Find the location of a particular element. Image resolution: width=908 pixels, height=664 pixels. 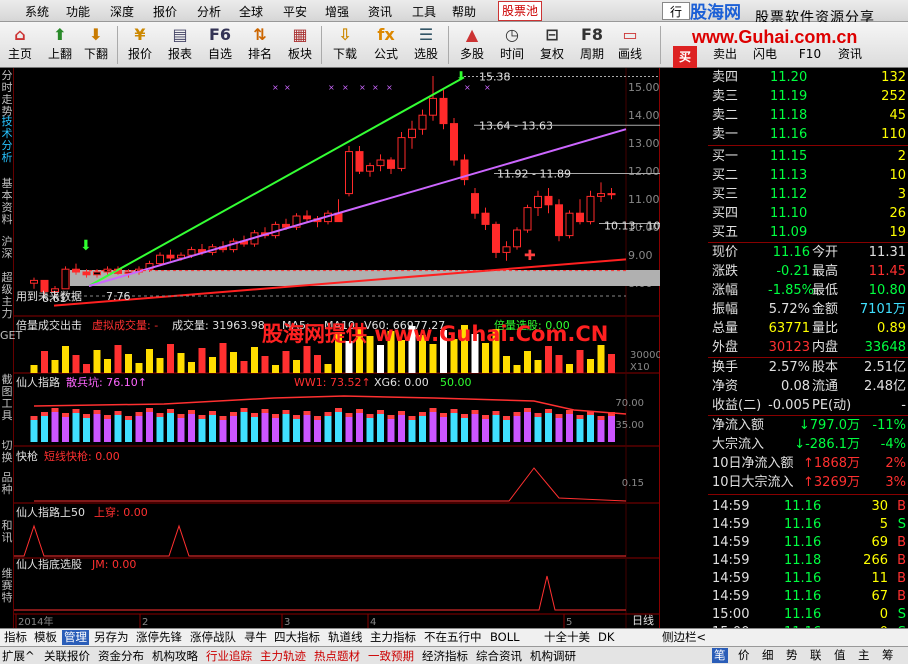

toolbar-button-12: ▲ 多股 is located at coordinates (472, 45).